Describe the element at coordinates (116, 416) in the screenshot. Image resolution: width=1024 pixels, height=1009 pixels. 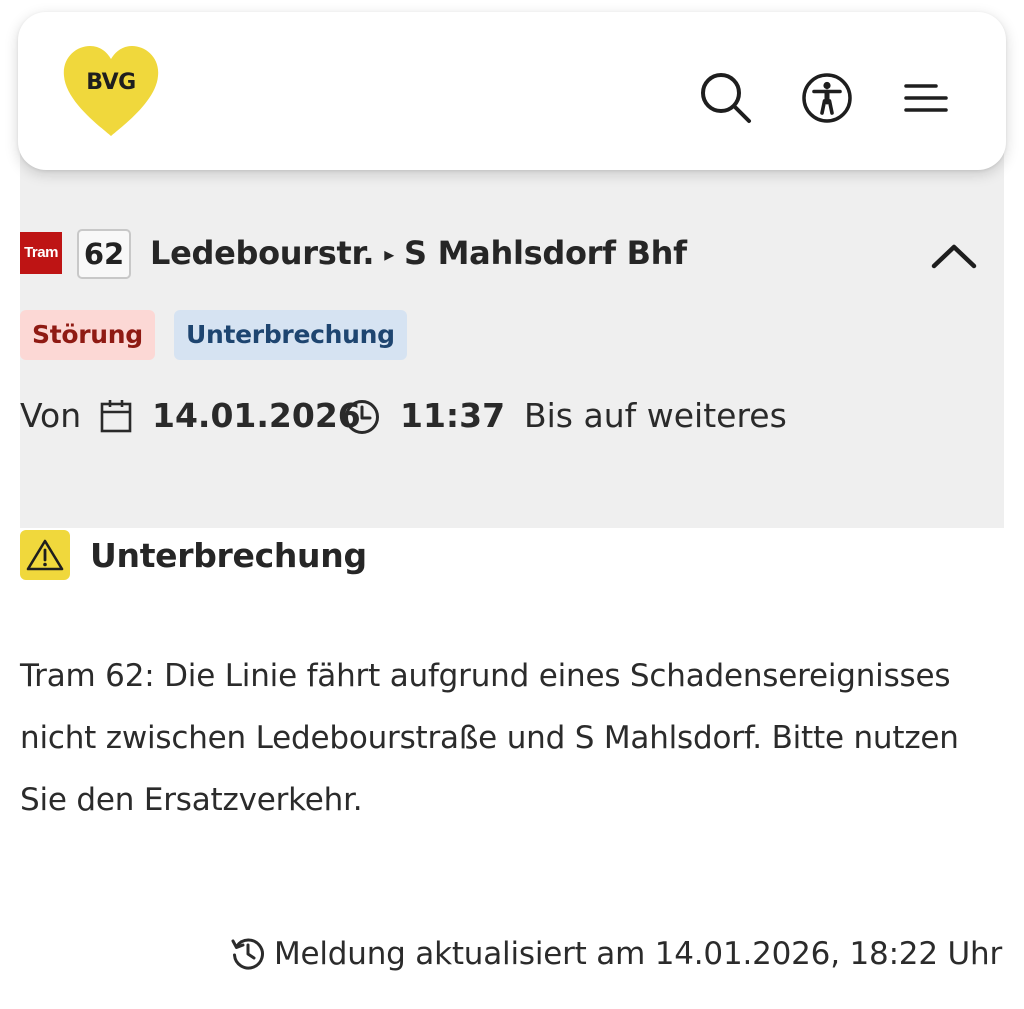
I see `calendar-icon` at that location.